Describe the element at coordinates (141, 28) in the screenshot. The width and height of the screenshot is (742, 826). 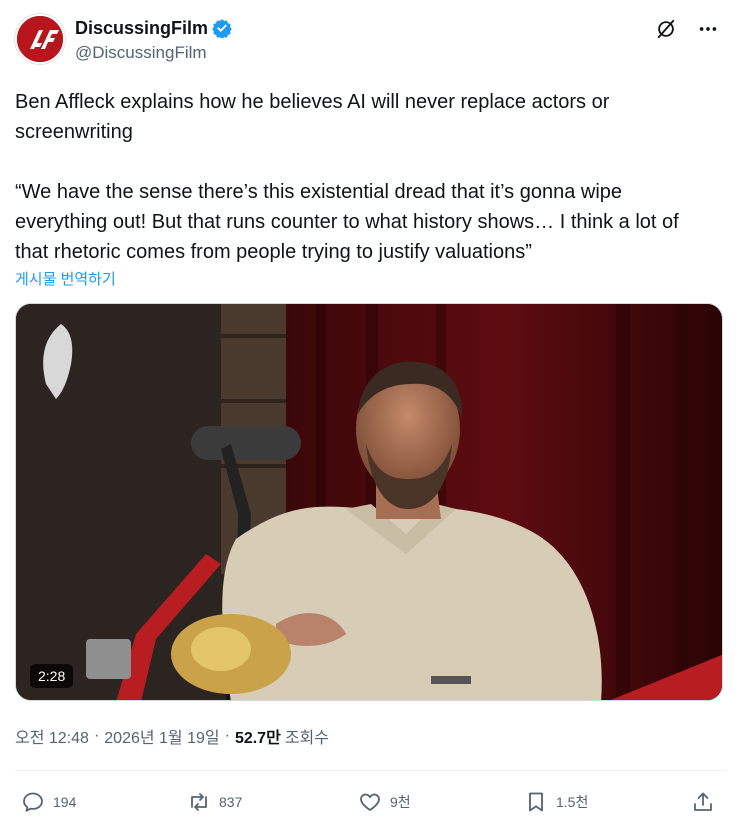
I see `display-name: DiscussingFilm` at that location.